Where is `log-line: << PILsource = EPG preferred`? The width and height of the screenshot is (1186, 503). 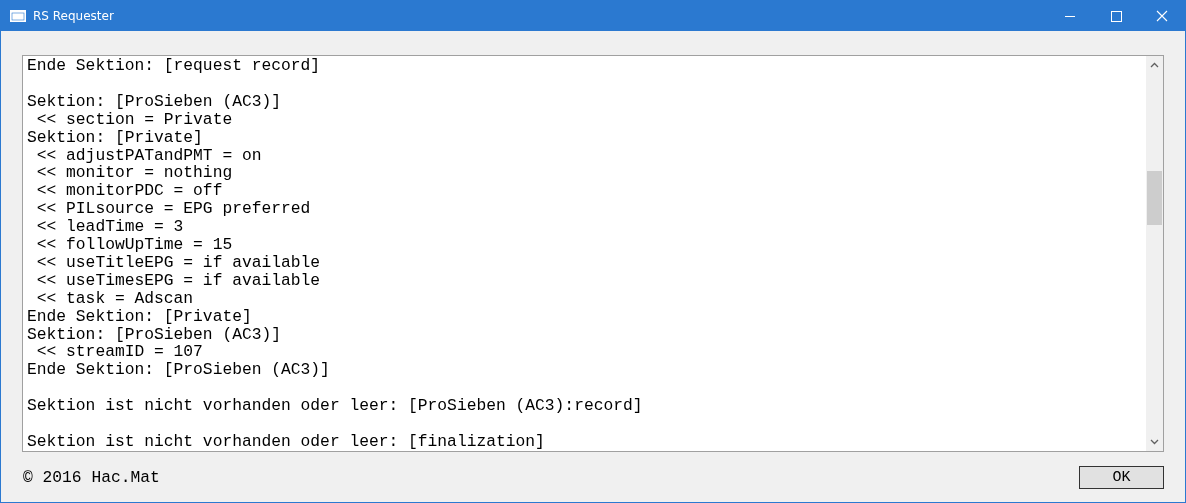
log-line: << PILsource = EPG preferred is located at coordinates (173, 209).